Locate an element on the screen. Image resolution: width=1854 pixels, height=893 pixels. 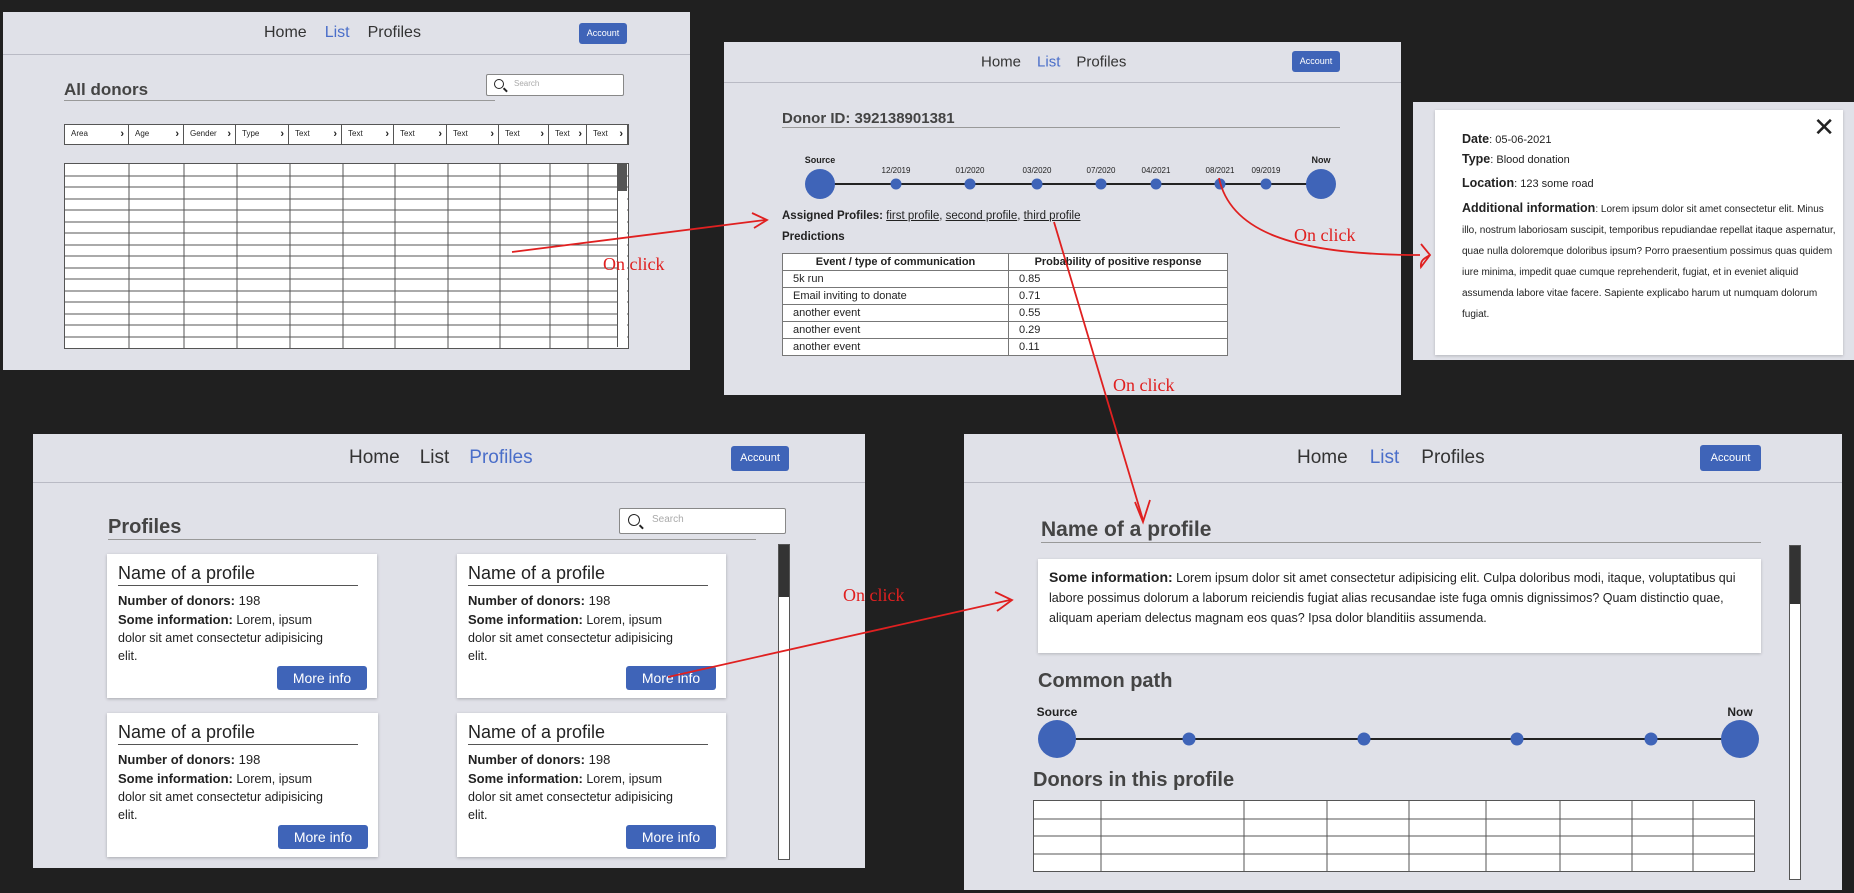
probability-cell: 0.85 is located at coordinates (1118, 279).